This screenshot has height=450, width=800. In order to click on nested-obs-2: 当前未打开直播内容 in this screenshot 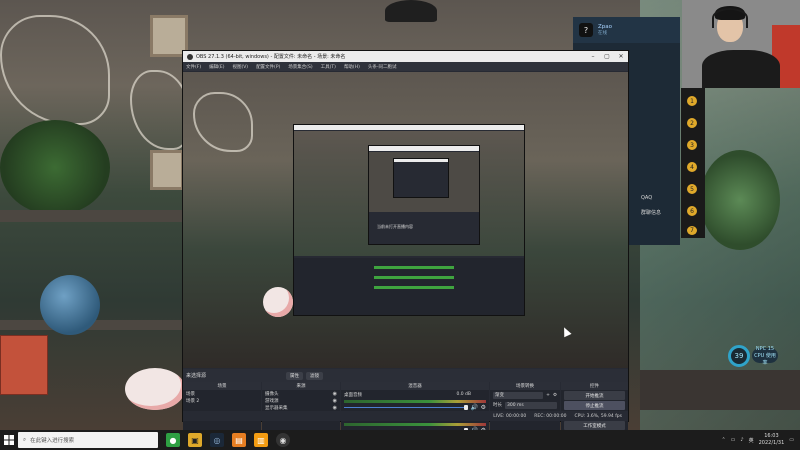, I will do `click(424, 195)`.